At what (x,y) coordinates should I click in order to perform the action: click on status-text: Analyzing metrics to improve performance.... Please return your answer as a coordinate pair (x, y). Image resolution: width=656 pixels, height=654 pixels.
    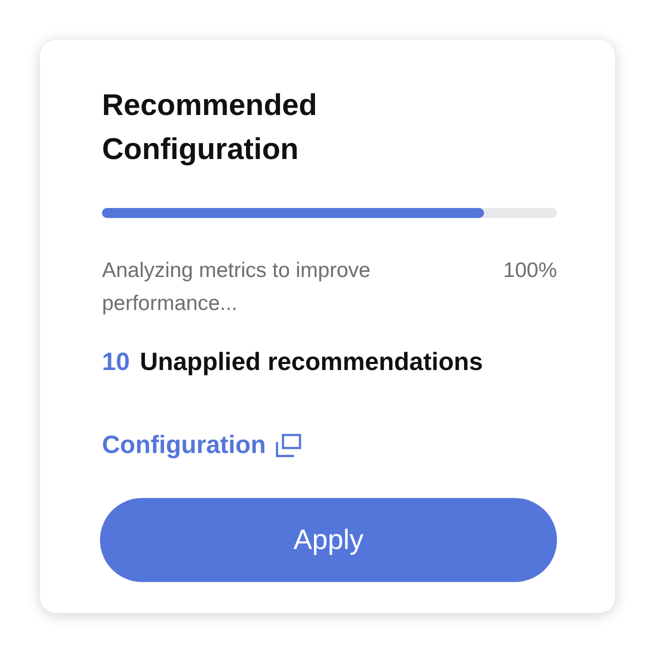
    Looking at the image, I should click on (237, 287).